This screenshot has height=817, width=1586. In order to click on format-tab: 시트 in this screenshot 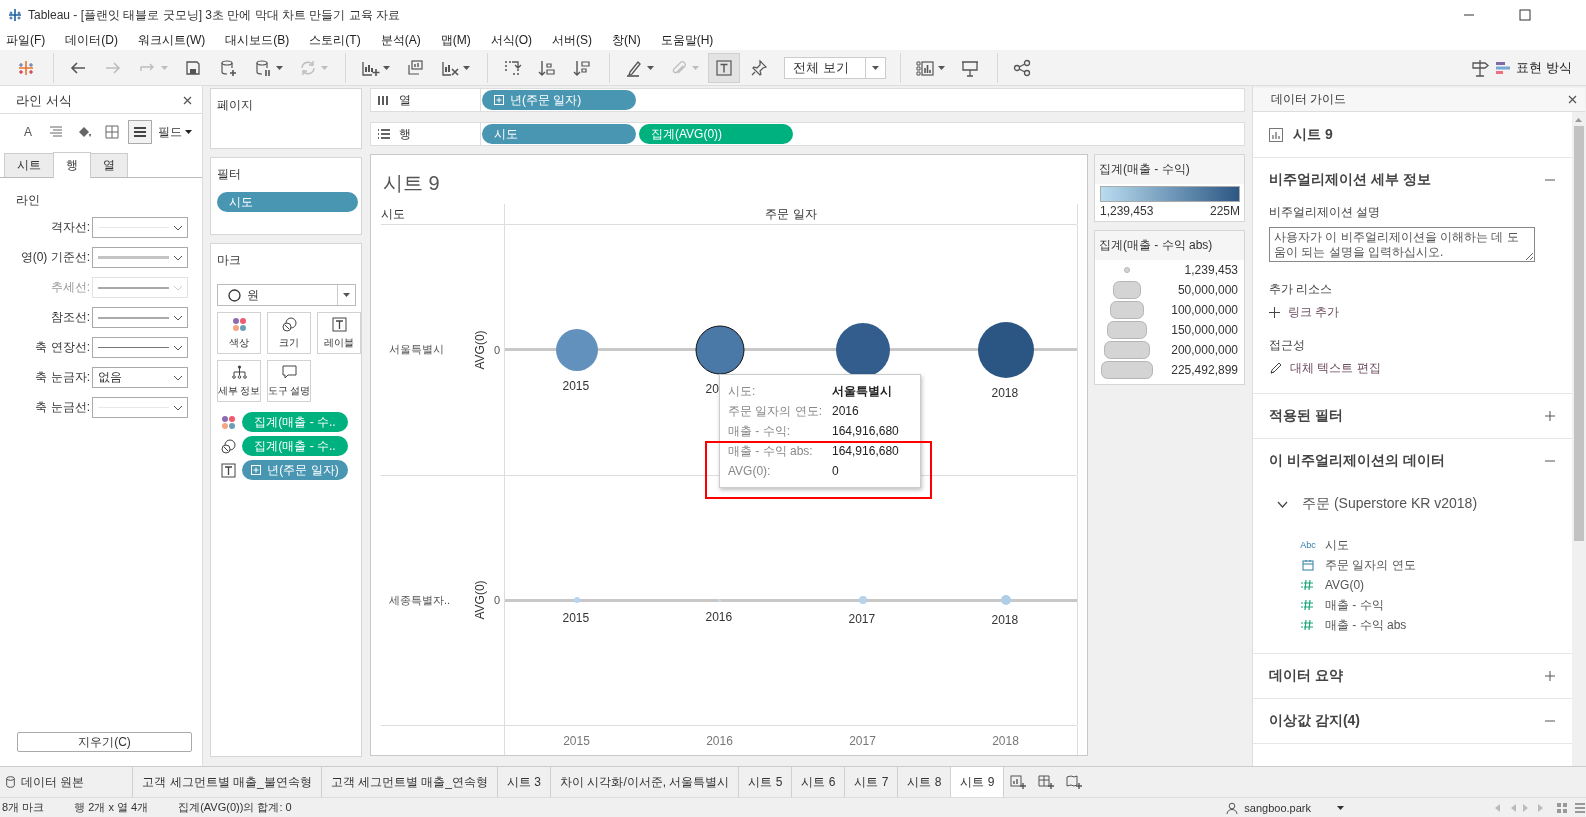, I will do `click(29, 165)`.